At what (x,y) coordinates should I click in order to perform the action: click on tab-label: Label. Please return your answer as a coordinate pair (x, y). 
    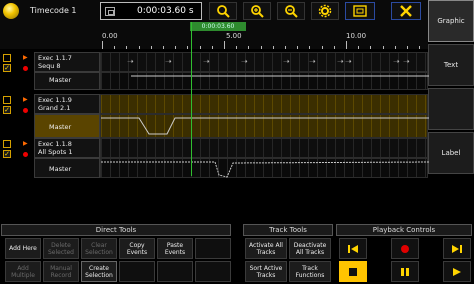
    Looking at the image, I should click on (451, 153).